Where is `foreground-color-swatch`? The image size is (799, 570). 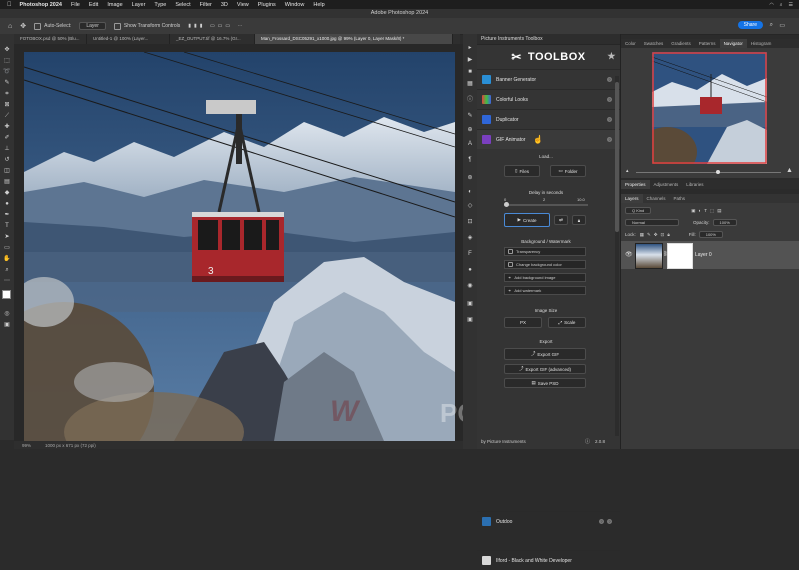 foreground-color-swatch is located at coordinates (6, 294).